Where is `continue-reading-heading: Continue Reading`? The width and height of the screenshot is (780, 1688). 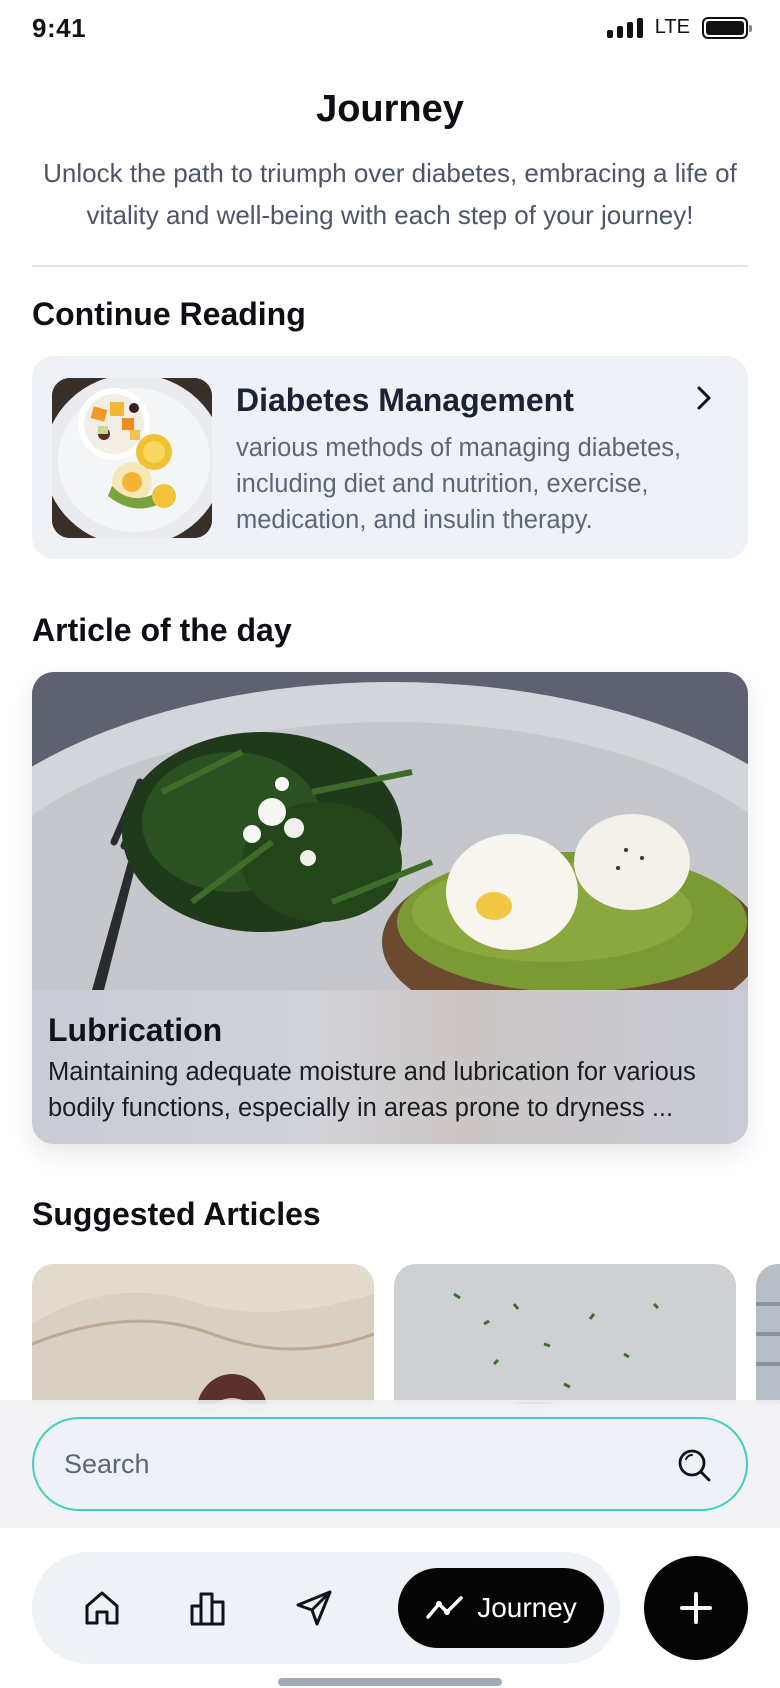
continue-reading-heading: Continue Reading is located at coordinates (169, 314).